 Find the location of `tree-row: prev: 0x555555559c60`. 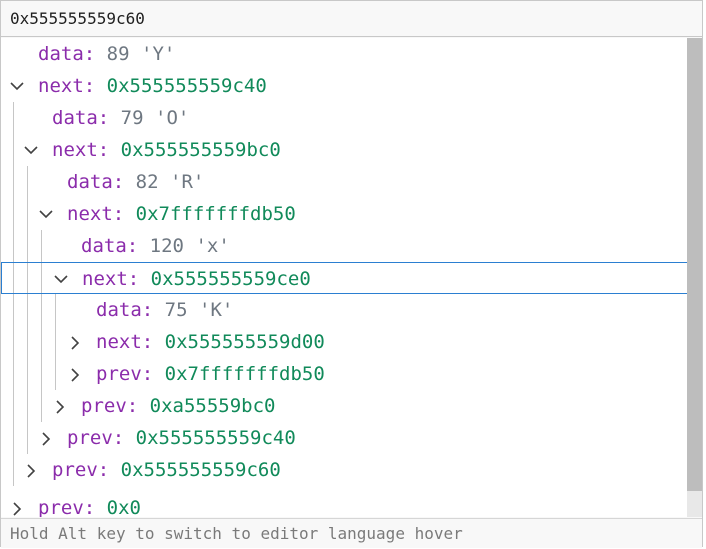

tree-row: prev: 0x555555559c60 is located at coordinates (351, 470).